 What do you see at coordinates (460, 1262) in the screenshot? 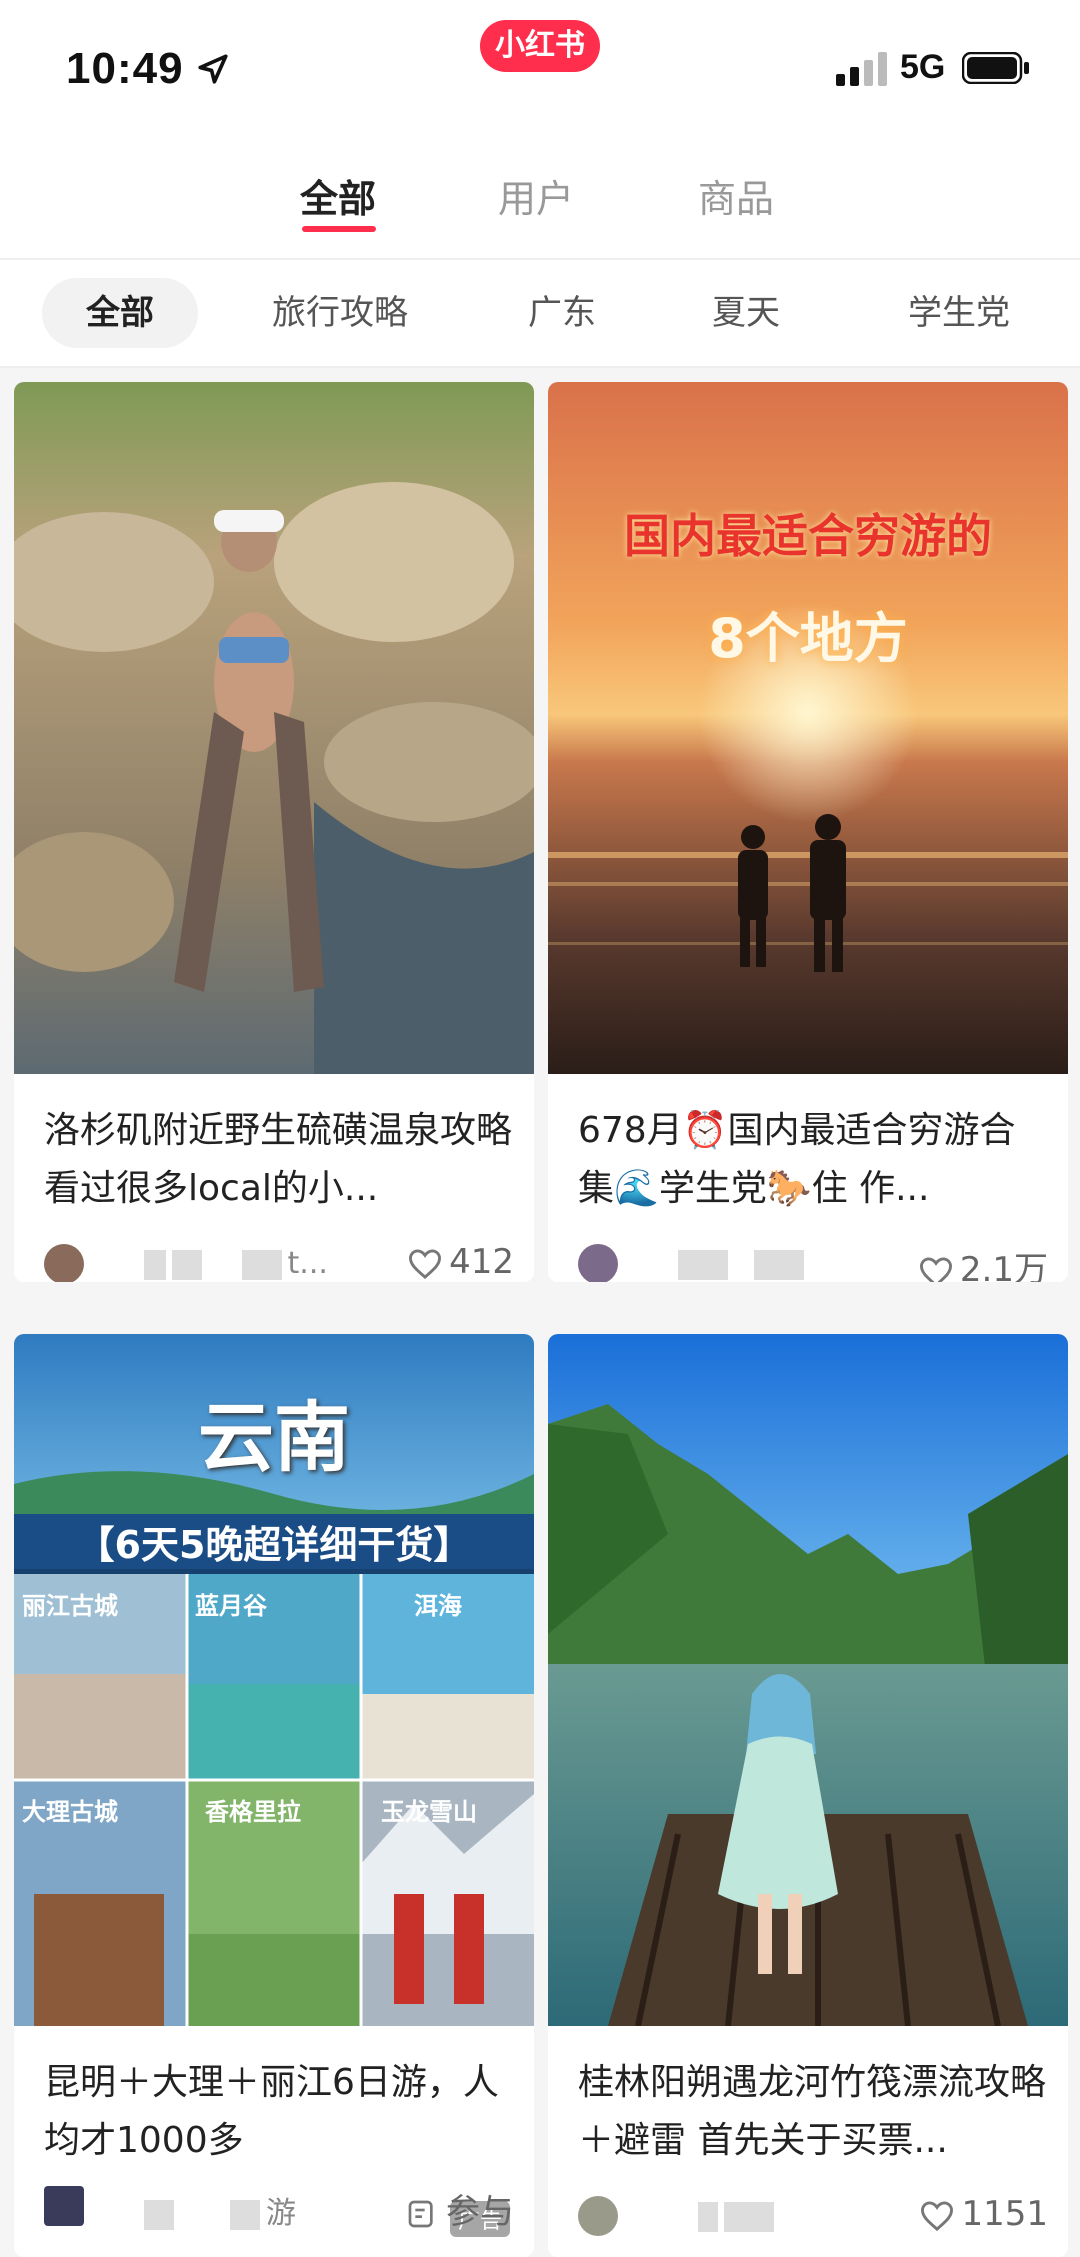
I see `like-count: 412` at bounding box center [460, 1262].